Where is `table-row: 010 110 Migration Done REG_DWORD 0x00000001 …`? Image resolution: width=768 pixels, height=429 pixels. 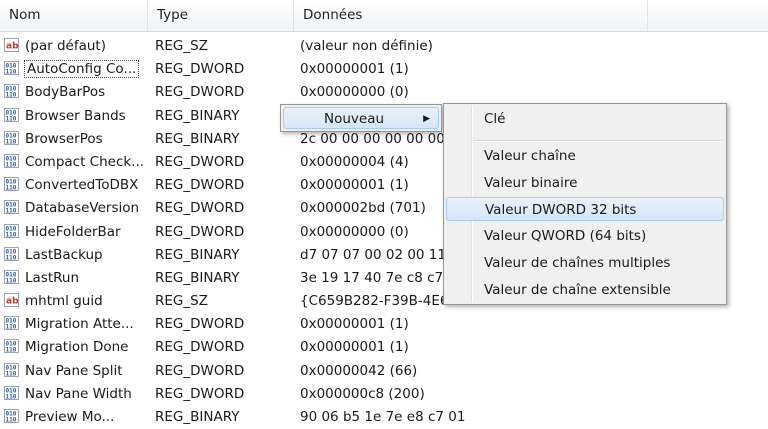 table-row: 010 110 Migration Done REG_DWORD 0x00000001 … is located at coordinates (384, 347).